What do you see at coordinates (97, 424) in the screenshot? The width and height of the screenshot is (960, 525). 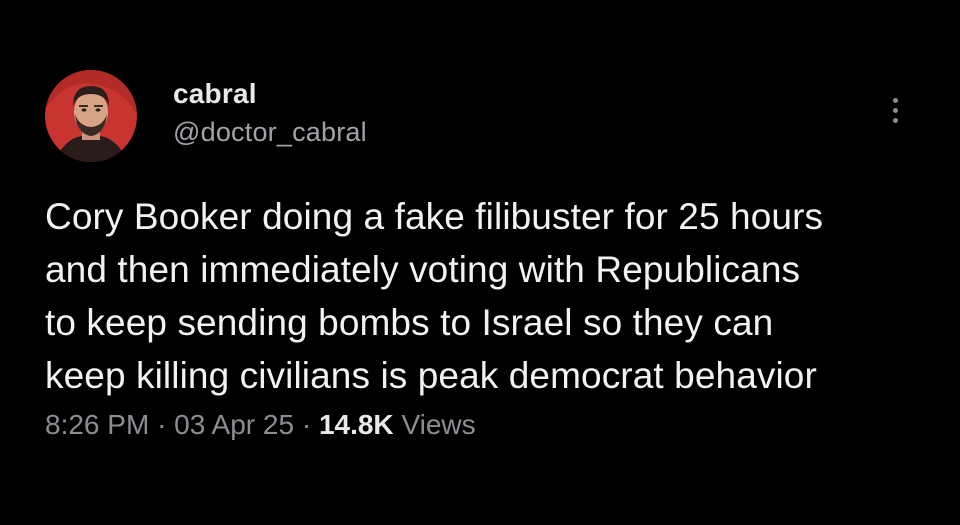 I see `tweet-time: 8:26 PM` at bounding box center [97, 424].